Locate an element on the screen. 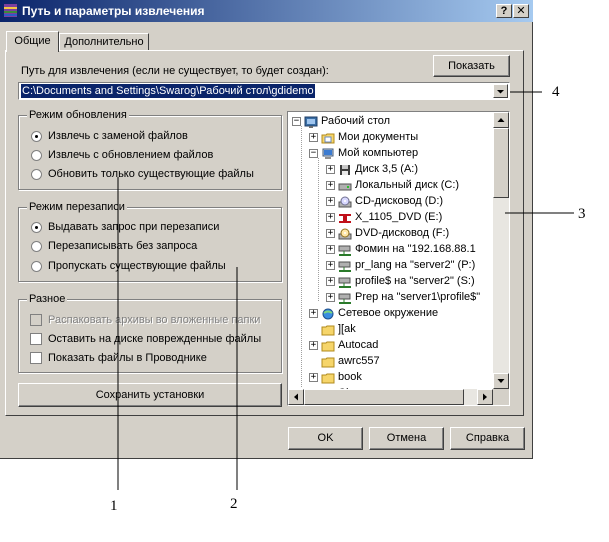  callout-4: 4 is located at coordinates (556, 92).